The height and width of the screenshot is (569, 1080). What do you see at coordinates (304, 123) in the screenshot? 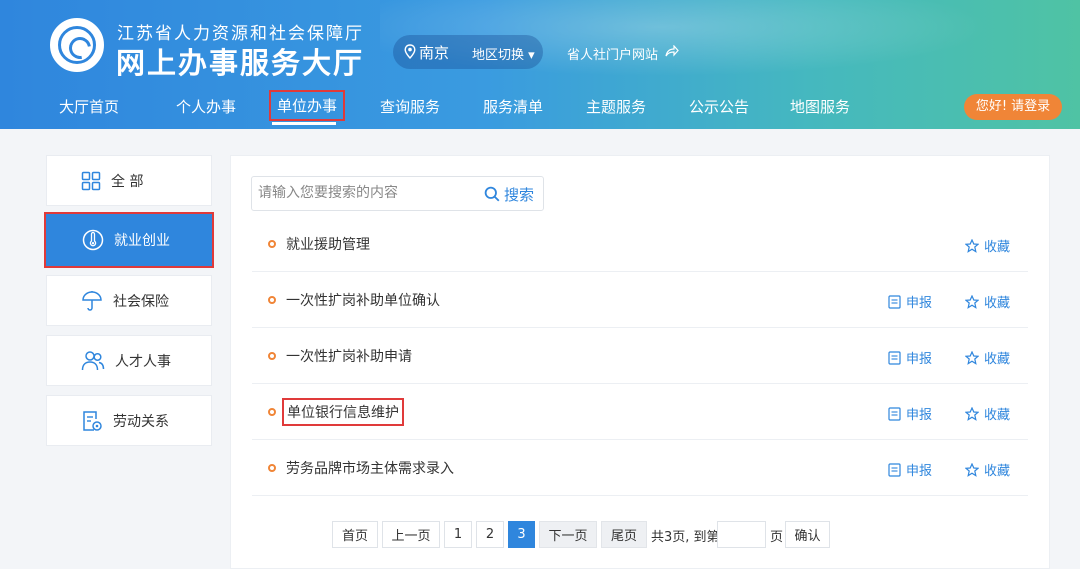
I see `nav-active-underline` at bounding box center [304, 123].